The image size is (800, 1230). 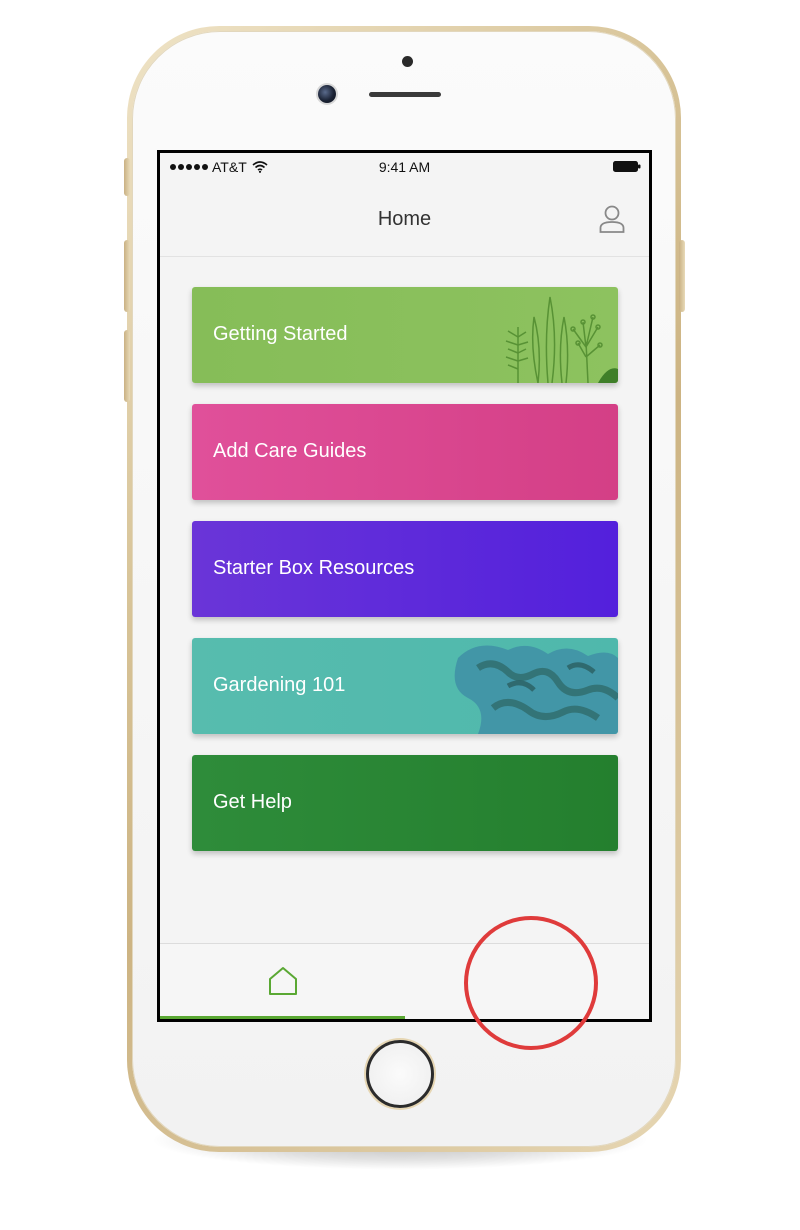 I want to click on home-button, so click(x=400, y=1074).